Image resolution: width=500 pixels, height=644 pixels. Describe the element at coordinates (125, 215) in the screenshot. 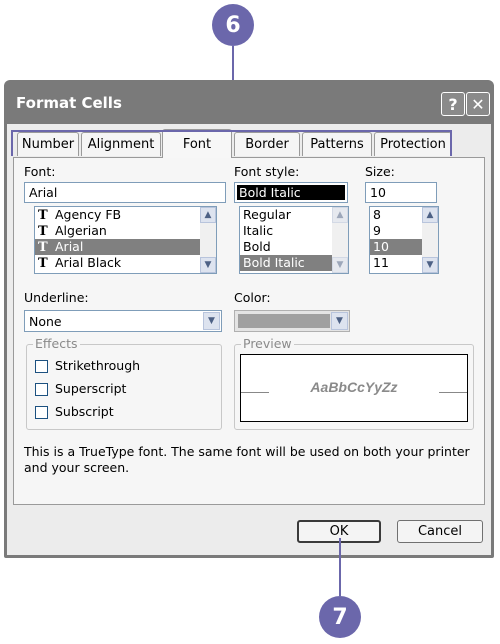

I see `list-item: T Agency FB` at that location.